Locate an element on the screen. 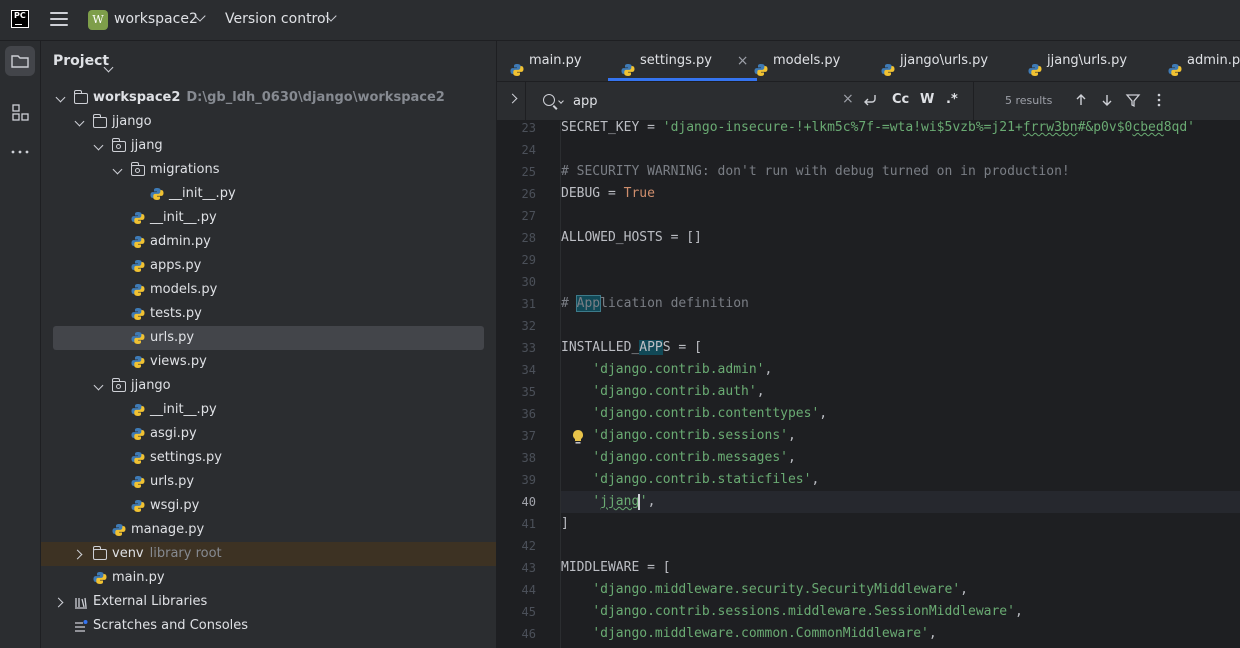 The height and width of the screenshot is (648, 1240). arrow-down-icon is located at coordinates (1107, 100).